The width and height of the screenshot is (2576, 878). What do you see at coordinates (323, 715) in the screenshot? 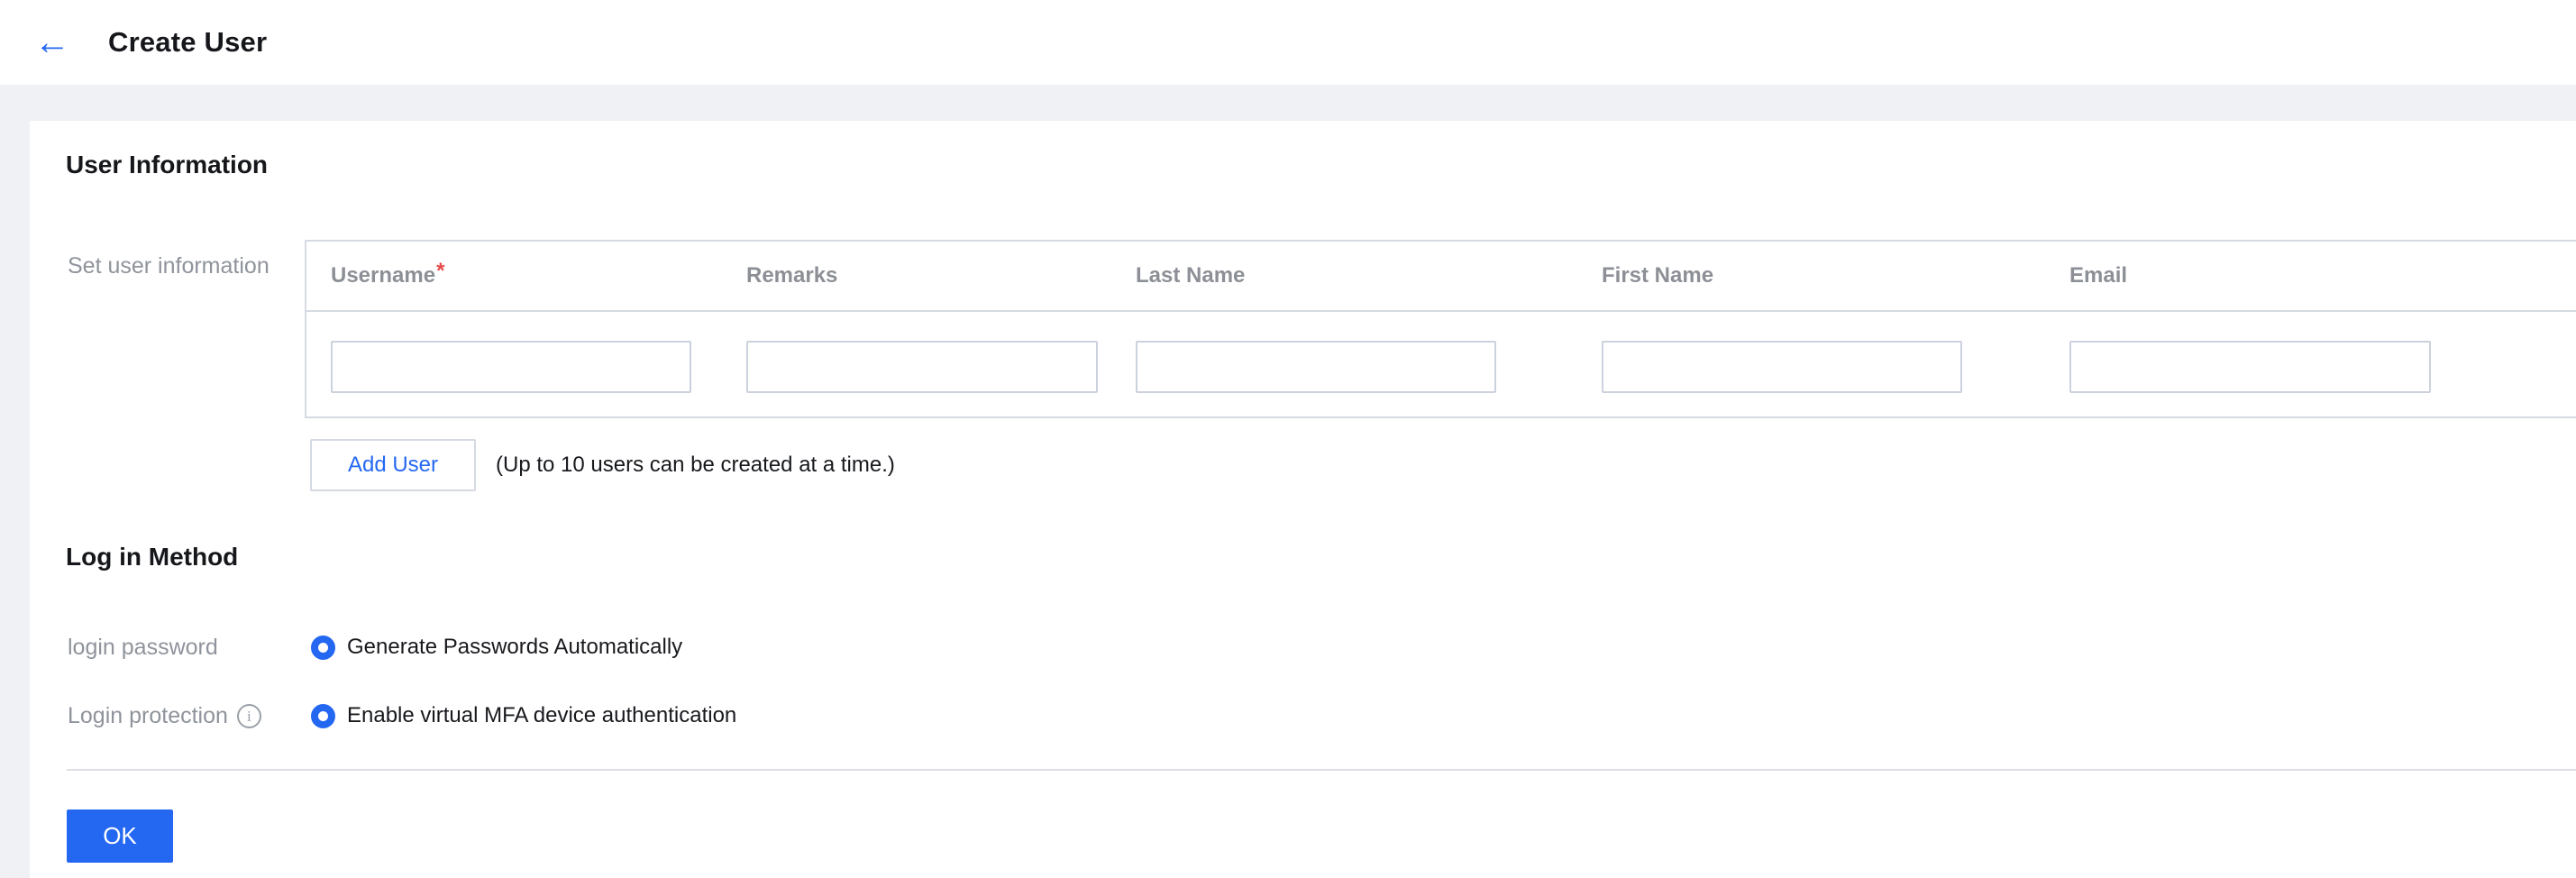
I see `enable-mfa-radio` at bounding box center [323, 715].